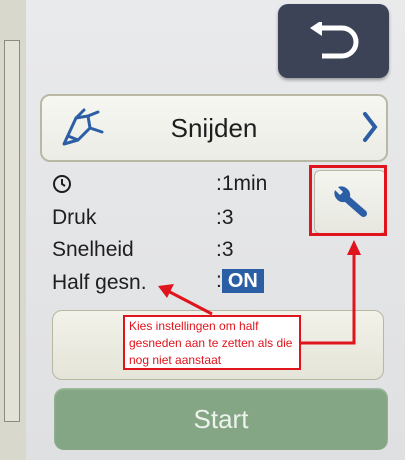 The height and width of the screenshot is (460, 405). What do you see at coordinates (370, 127) in the screenshot?
I see `chevron-right-icon` at bounding box center [370, 127].